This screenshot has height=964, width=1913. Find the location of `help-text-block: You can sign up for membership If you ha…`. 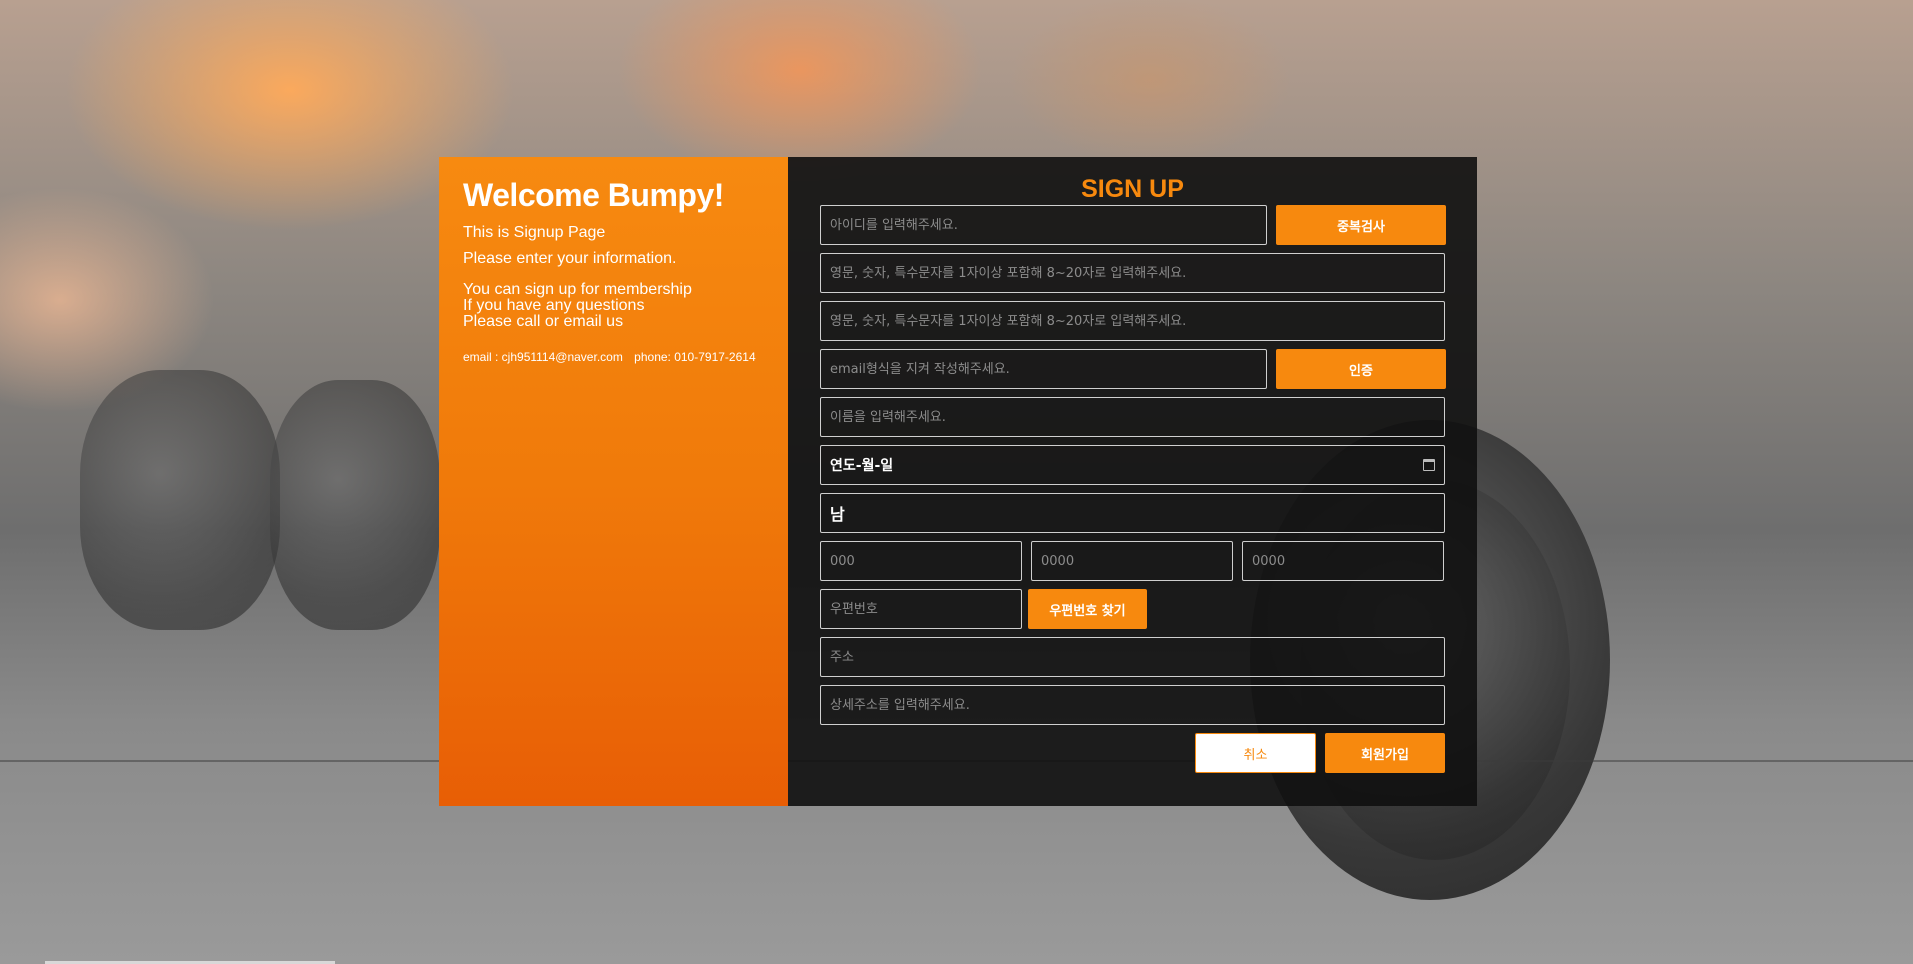

help-text-block: You can sign up for membership If you ha… is located at coordinates (625, 306).